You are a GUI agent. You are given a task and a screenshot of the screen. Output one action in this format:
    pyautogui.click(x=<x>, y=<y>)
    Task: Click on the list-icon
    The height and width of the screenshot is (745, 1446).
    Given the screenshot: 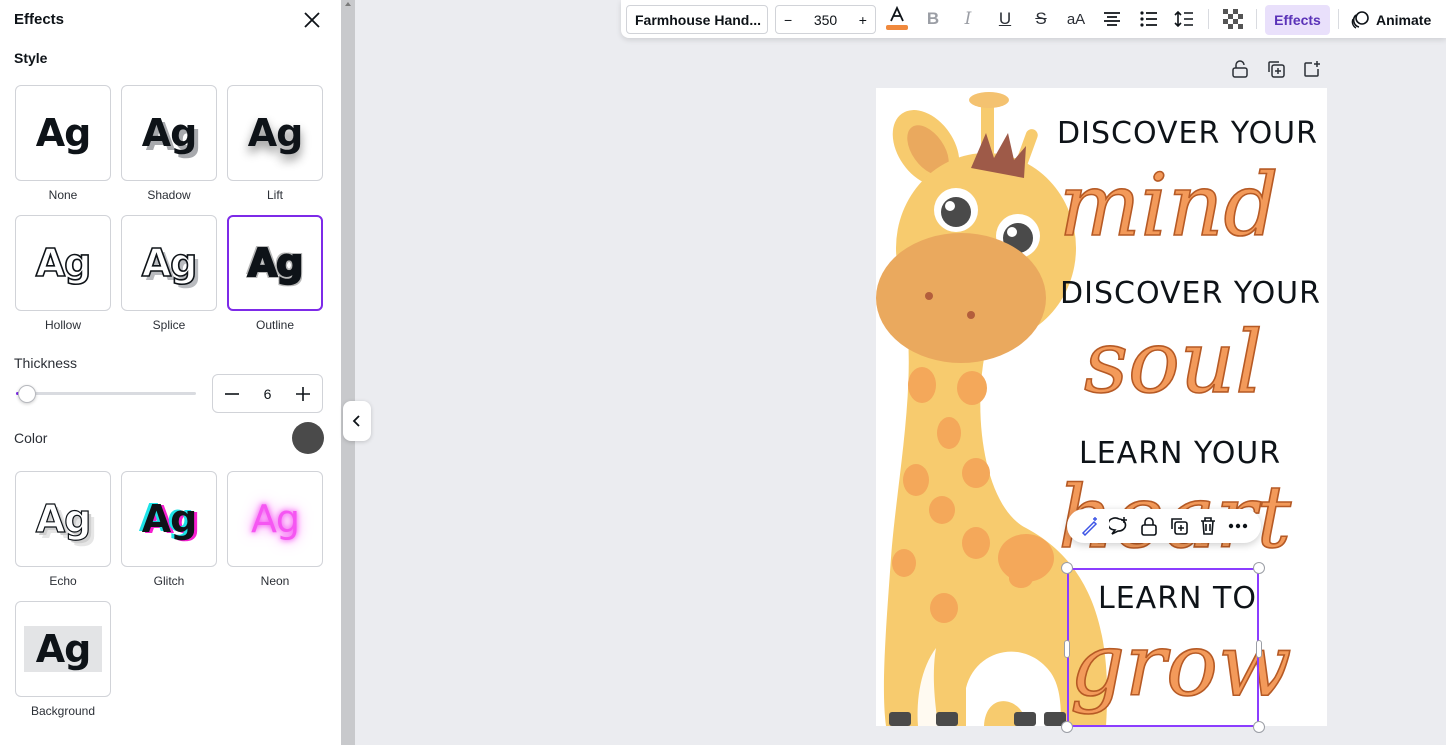 What is the action you would take?
    pyautogui.click(x=1149, y=19)
    